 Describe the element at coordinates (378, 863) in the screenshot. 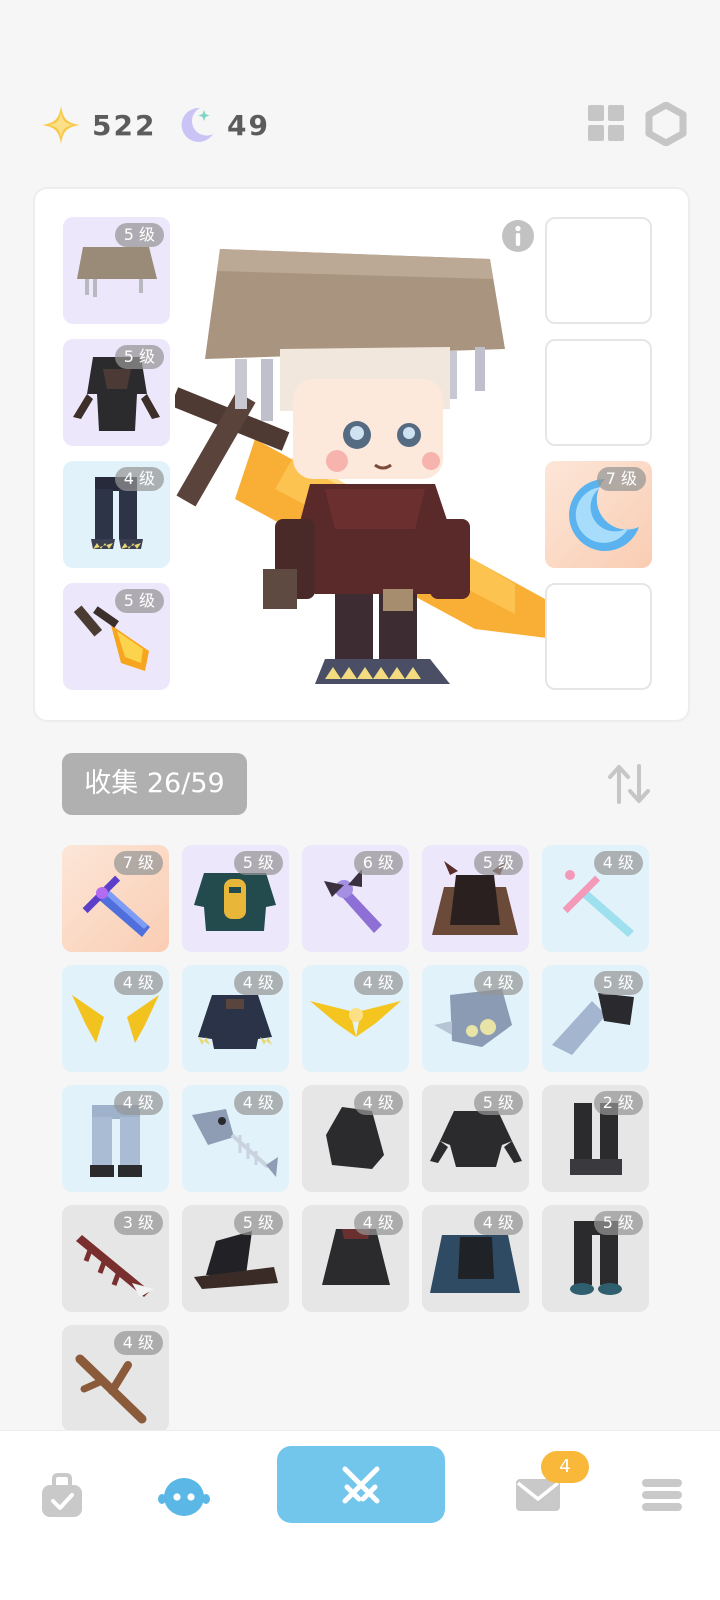

I see `level-badge: 6 级` at that location.